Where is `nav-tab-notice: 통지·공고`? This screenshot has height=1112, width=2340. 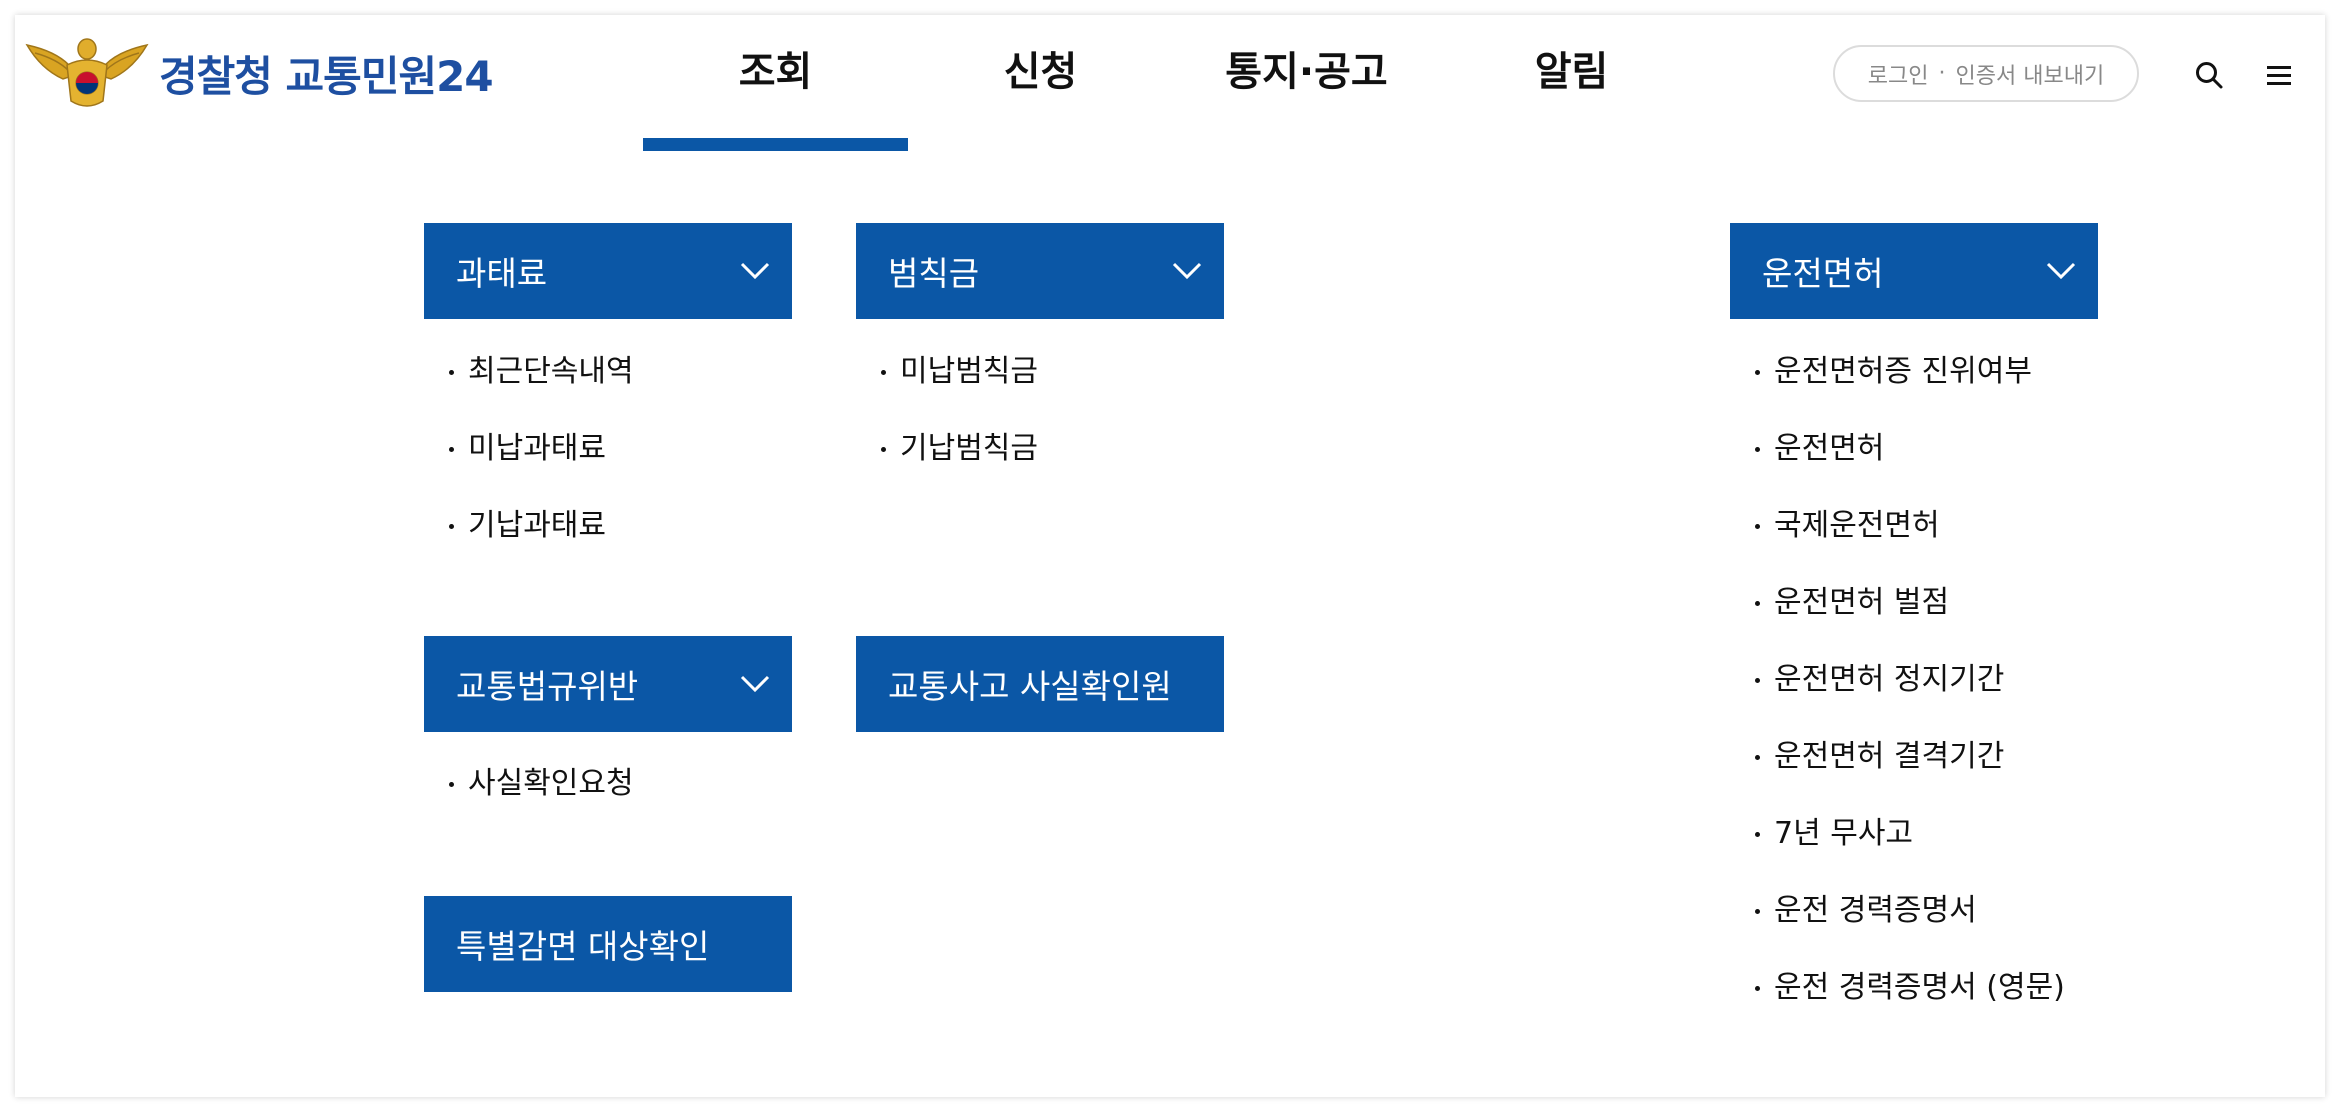 nav-tab-notice: 통지·공고 is located at coordinates (1306, 83).